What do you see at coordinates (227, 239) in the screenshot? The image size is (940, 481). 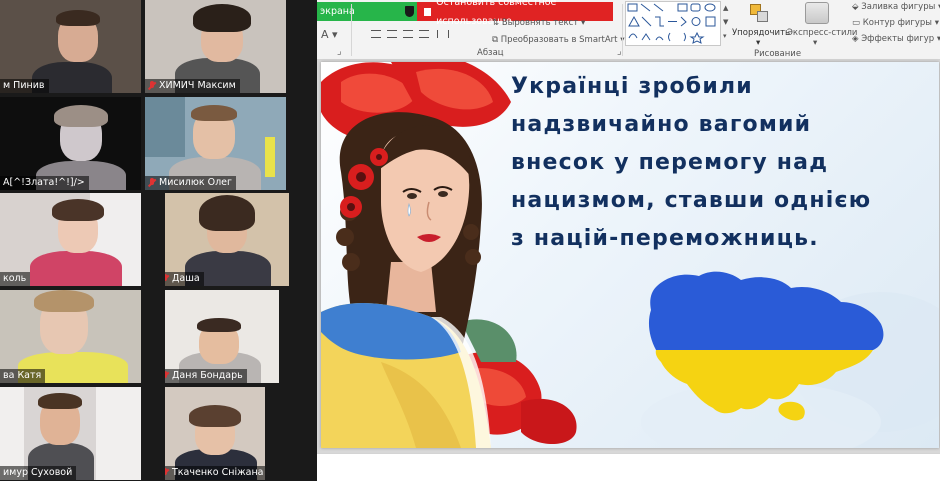 I see `video-tile: Даша` at bounding box center [227, 239].